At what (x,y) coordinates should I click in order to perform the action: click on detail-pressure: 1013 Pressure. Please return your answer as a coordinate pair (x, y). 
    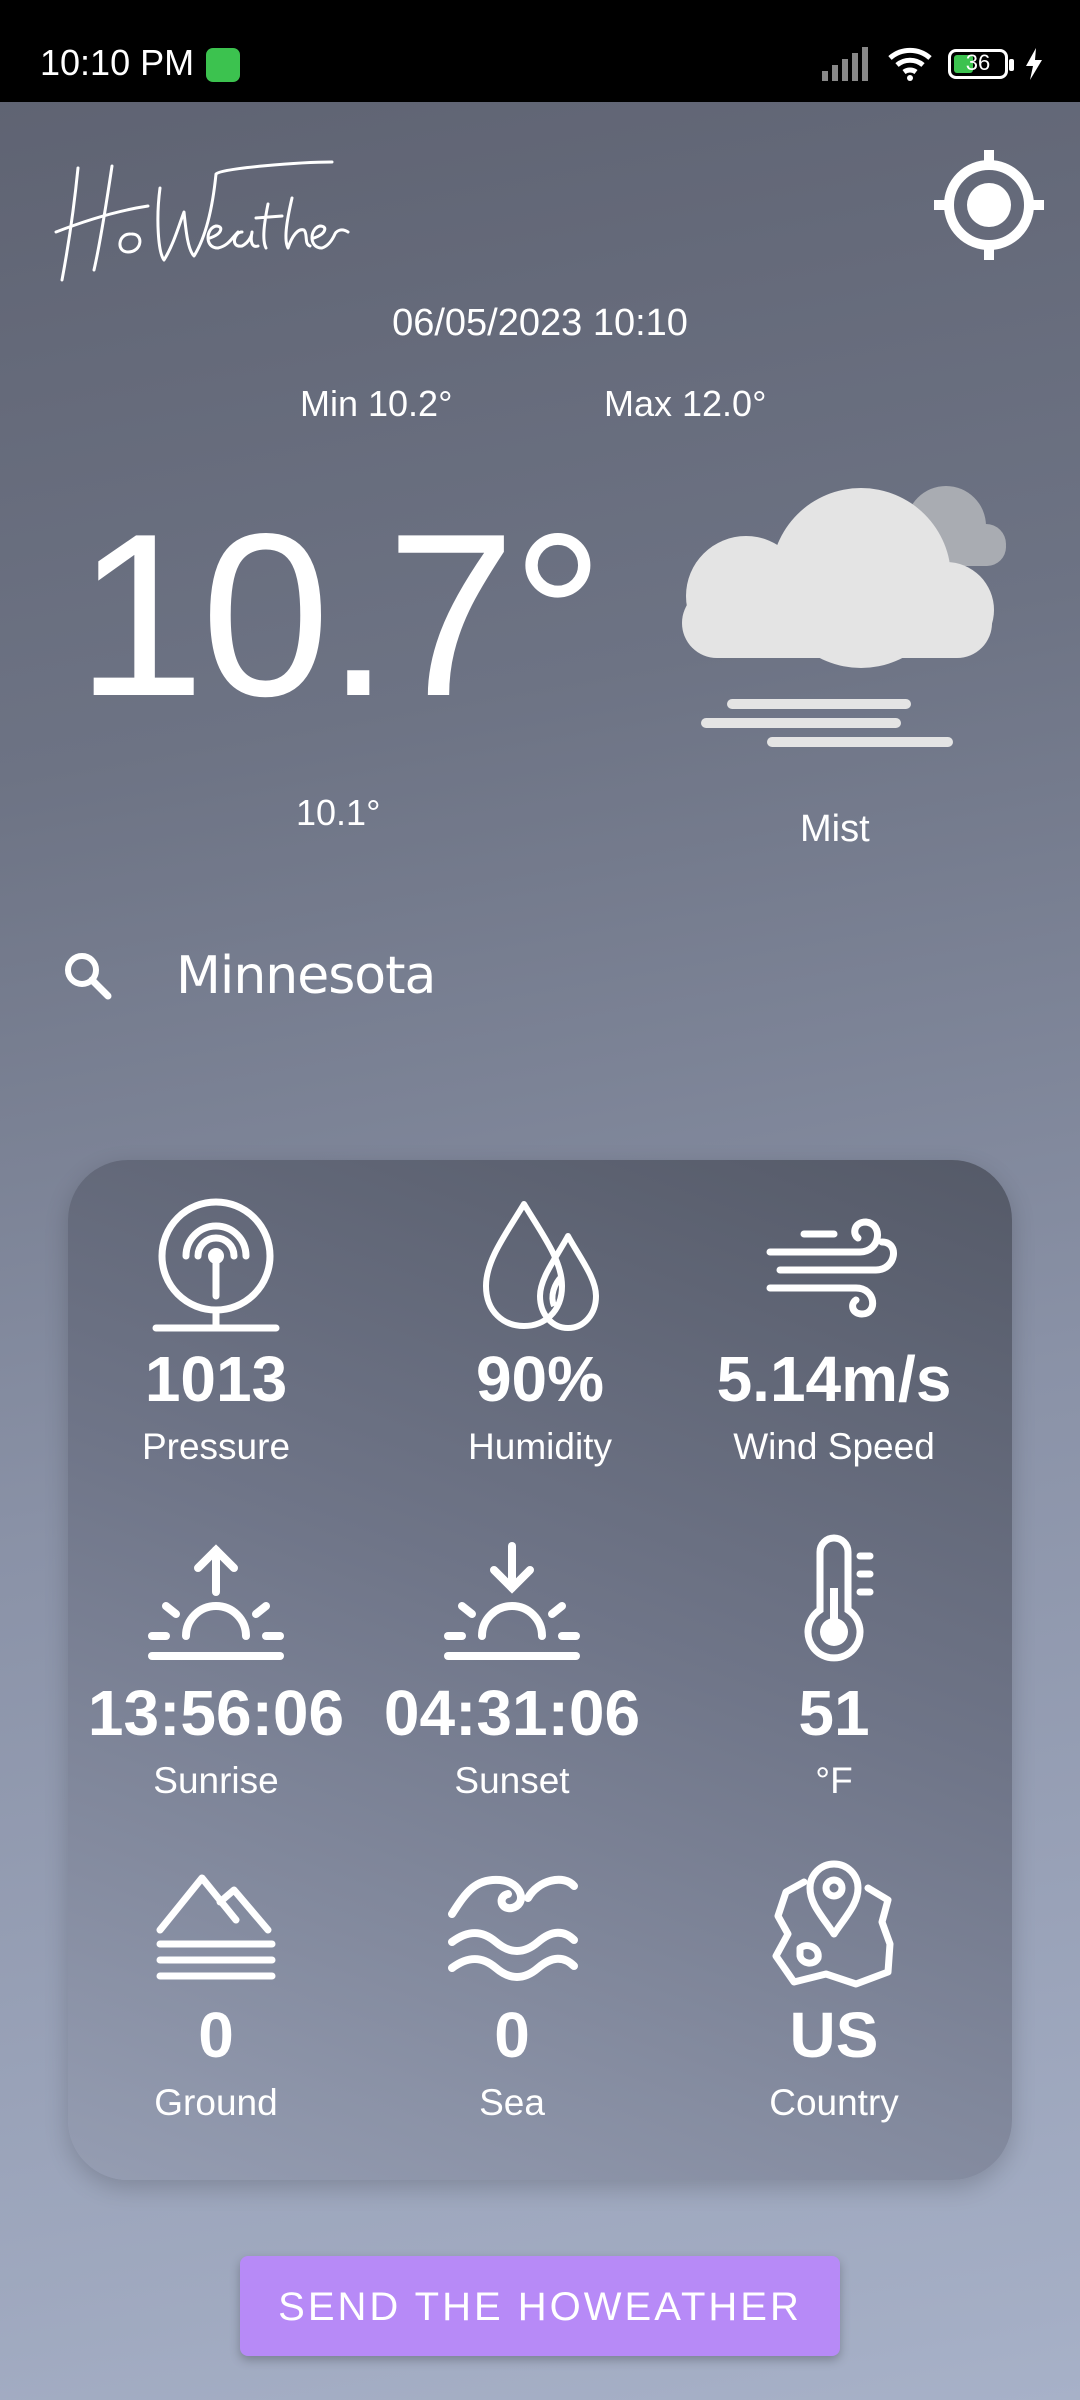
    Looking at the image, I should click on (216, 1332).